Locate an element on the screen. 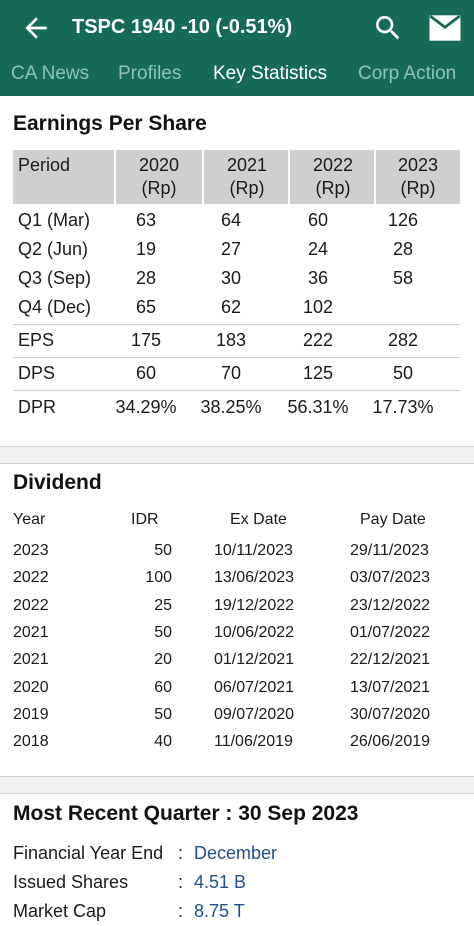  dividend-row: 2022 25 19/12/2022 23/12/2022 is located at coordinates (237, 607).